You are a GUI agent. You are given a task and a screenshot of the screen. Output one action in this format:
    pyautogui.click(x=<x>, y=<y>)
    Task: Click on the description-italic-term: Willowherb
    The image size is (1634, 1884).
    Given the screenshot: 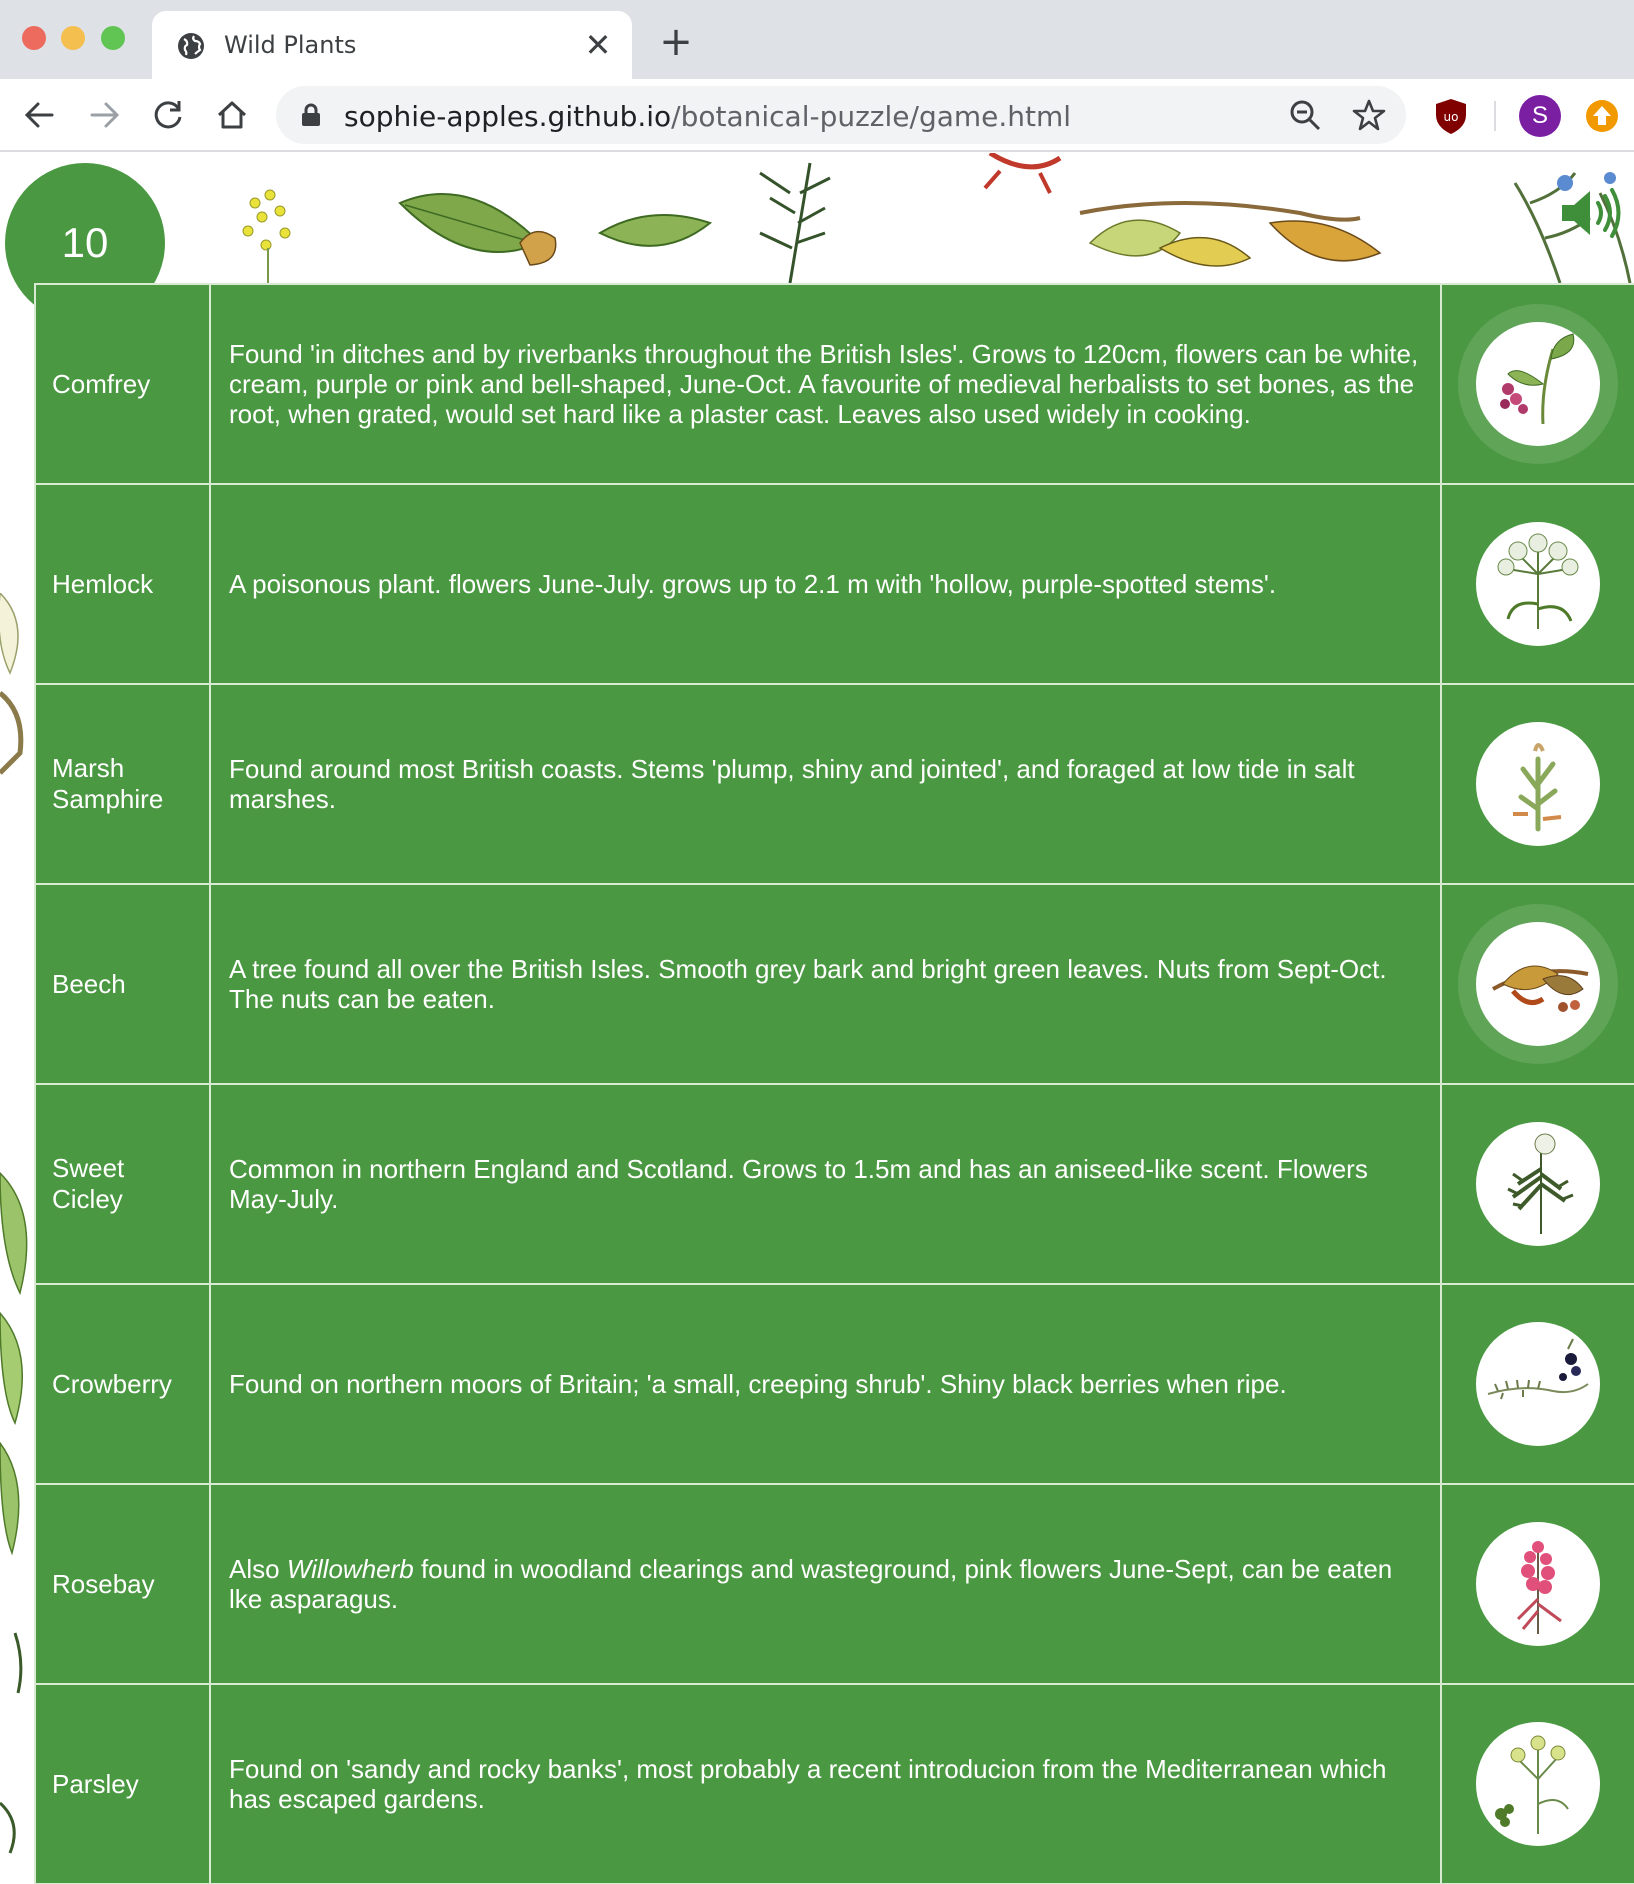 What is the action you would take?
    pyautogui.click(x=350, y=1569)
    